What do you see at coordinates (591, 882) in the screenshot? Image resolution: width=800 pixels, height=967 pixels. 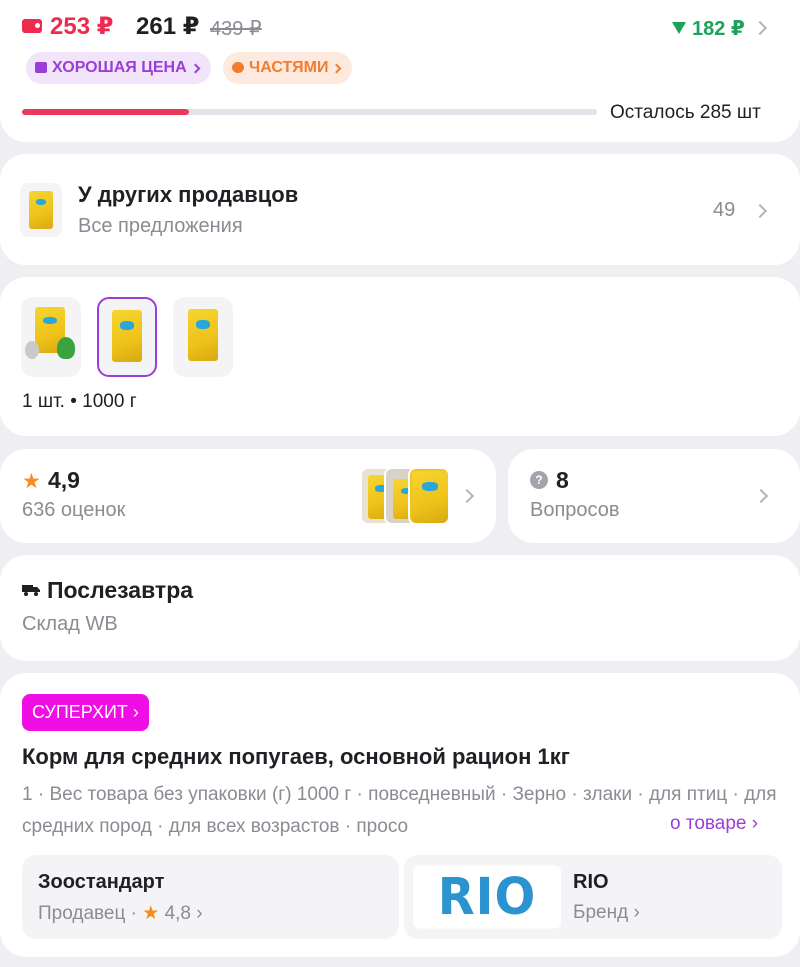 I see `brand-name: RIO` at bounding box center [591, 882].